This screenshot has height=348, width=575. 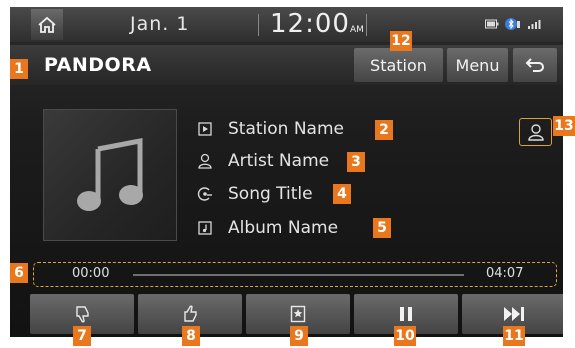 I want to click on station-name-row: Station Name, so click(x=270, y=129).